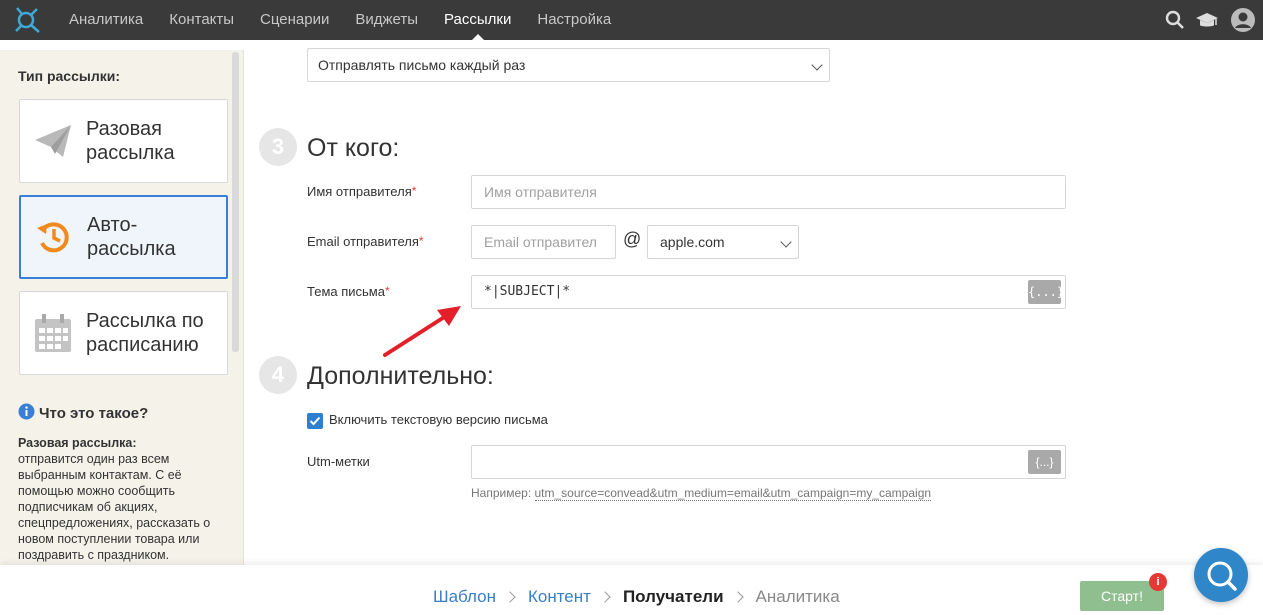  What do you see at coordinates (1044, 462) in the screenshot?
I see `utm-tags-button: {...}` at bounding box center [1044, 462].